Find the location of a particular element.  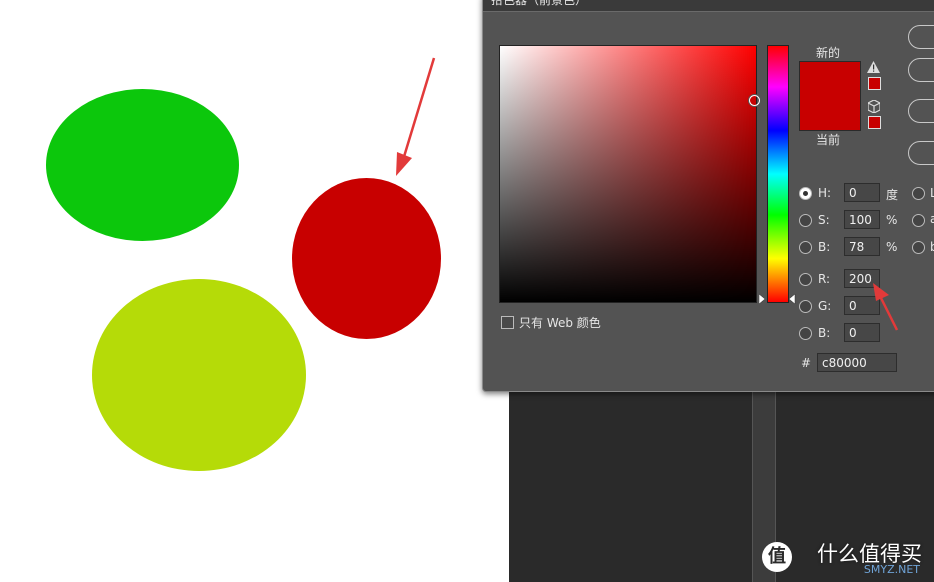

watermark-subtext: SMYZ.NET is located at coordinates (891, 569).